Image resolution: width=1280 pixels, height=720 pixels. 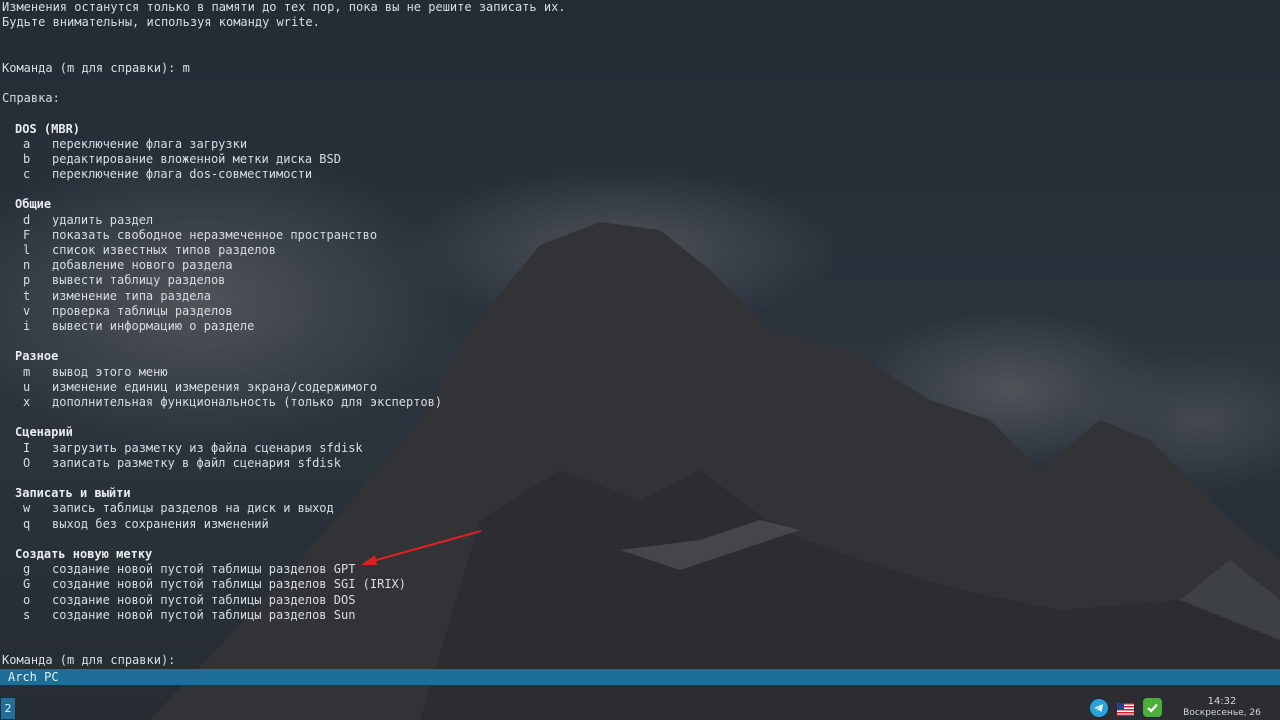 What do you see at coordinates (139, 280) in the screenshot?
I see `command-desc: вывести таблицу разделов` at bounding box center [139, 280].